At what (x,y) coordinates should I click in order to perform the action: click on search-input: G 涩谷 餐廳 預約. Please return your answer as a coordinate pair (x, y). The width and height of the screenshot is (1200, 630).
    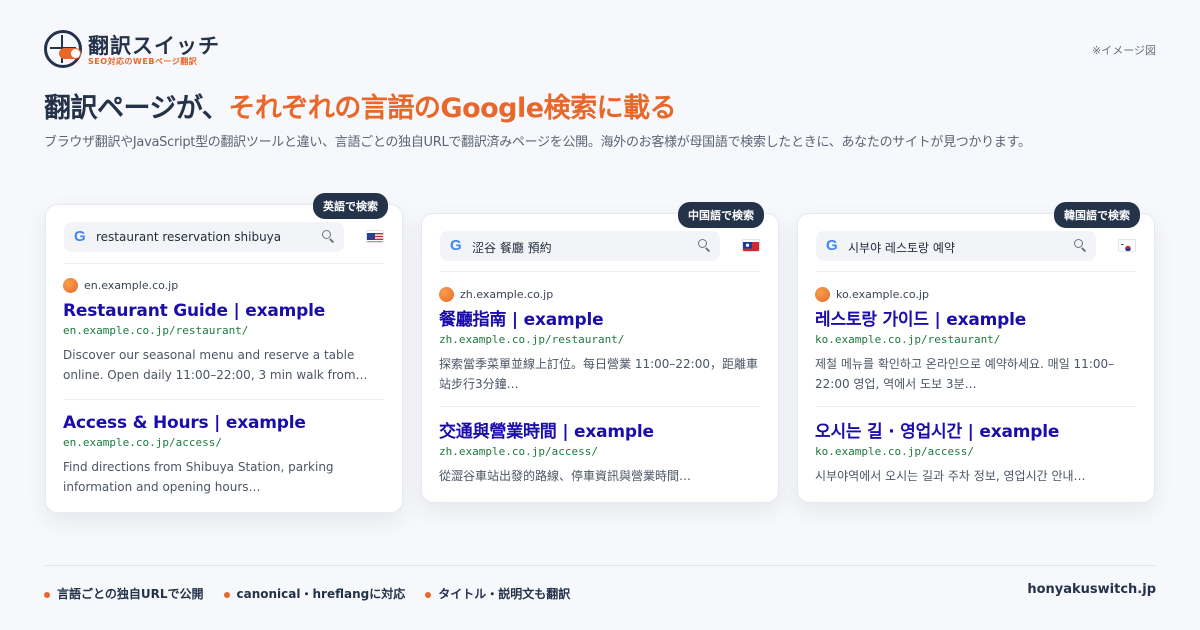
    Looking at the image, I should click on (580, 246).